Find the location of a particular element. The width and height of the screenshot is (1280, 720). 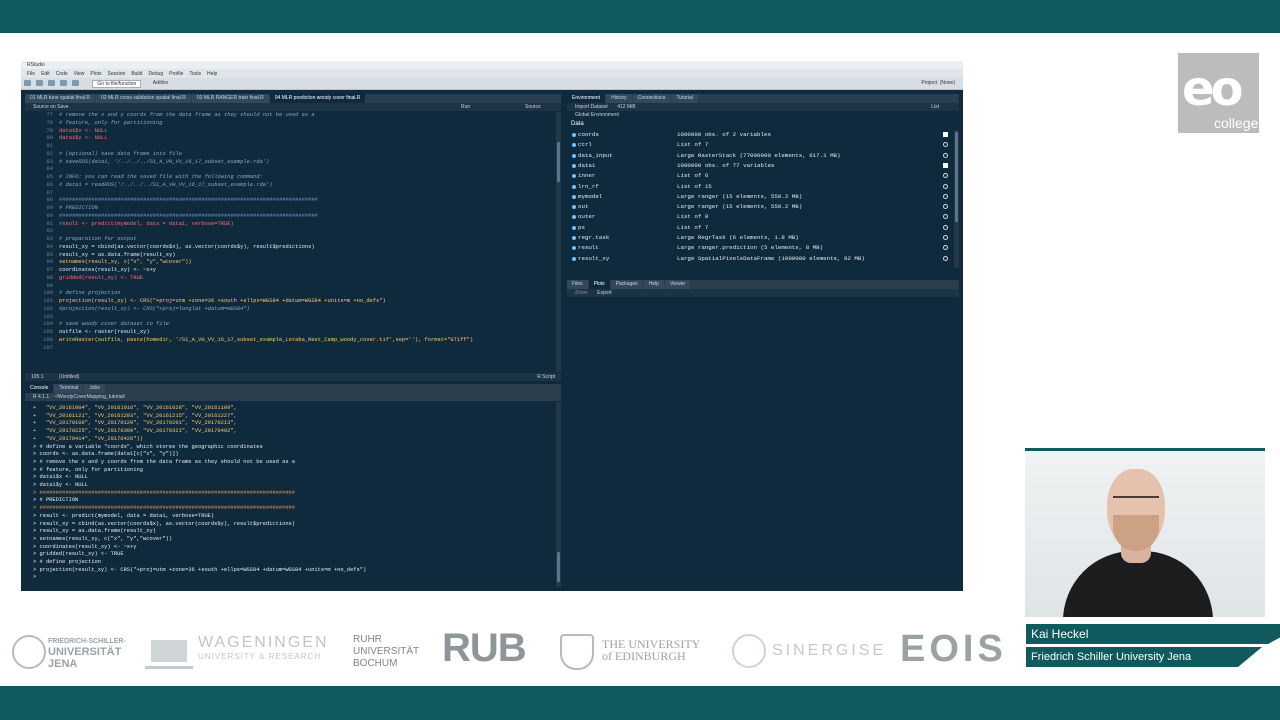

console-tab-0: Console is located at coordinates (39, 388).